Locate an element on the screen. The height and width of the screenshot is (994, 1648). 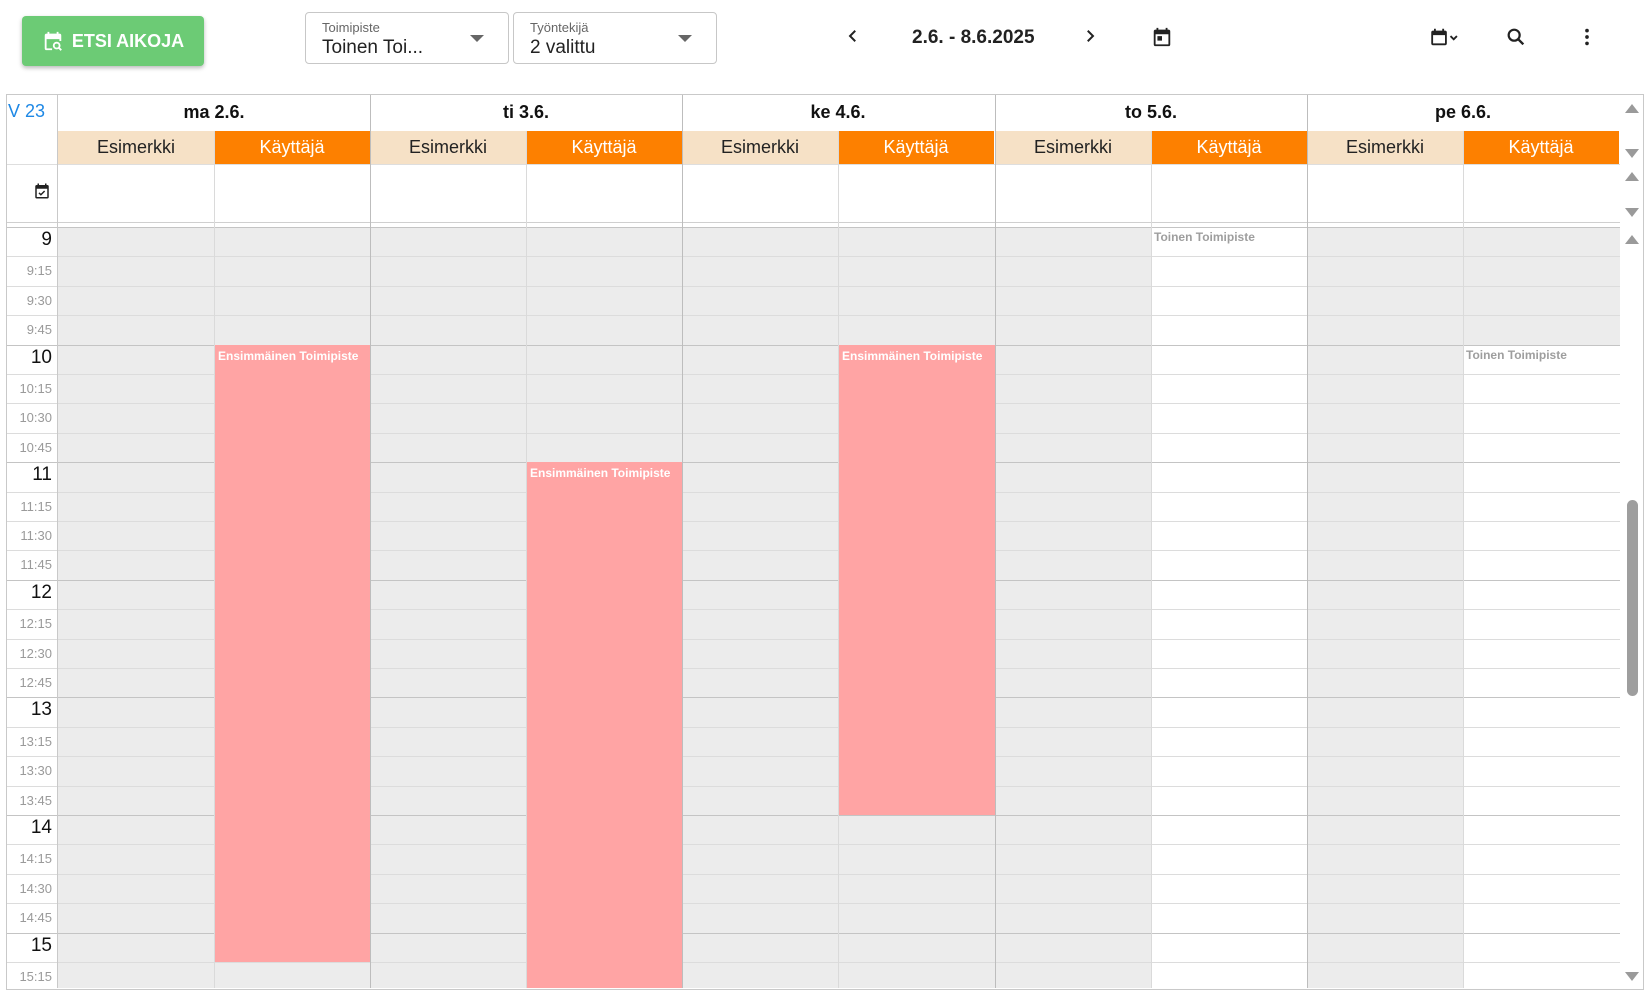
search-button is located at coordinates (1516, 39).